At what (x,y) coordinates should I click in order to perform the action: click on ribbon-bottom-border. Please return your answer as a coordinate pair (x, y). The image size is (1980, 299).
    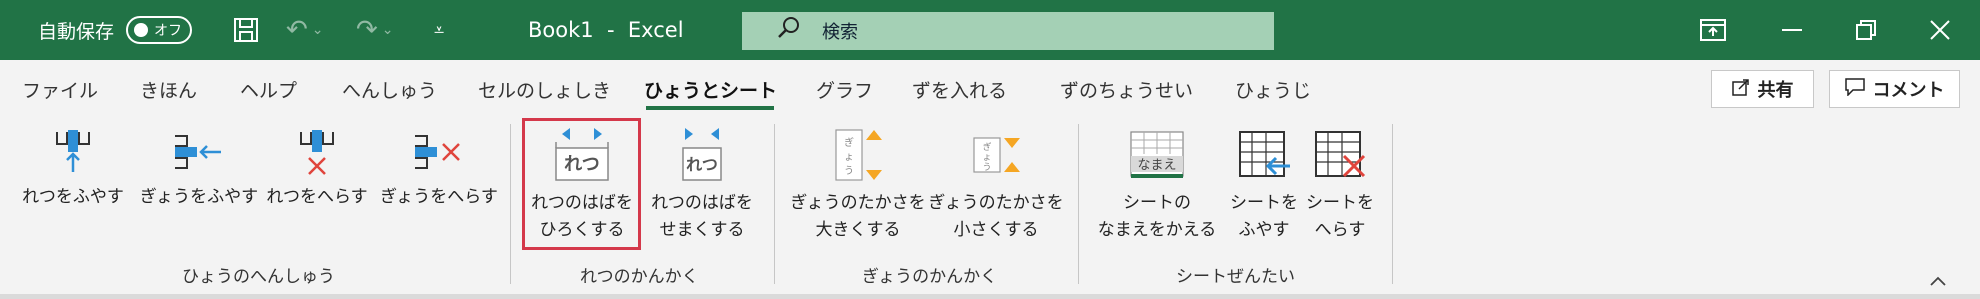
    Looking at the image, I should click on (990, 296).